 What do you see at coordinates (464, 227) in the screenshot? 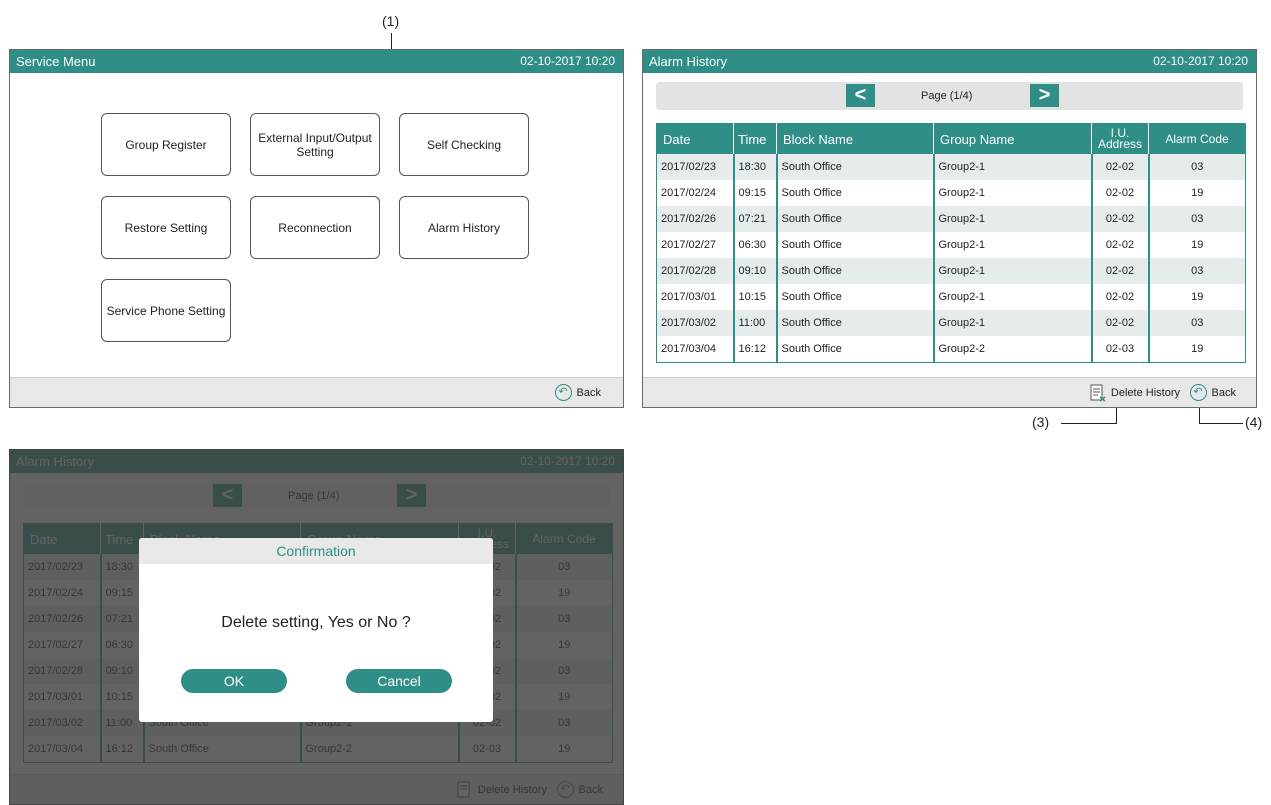
I see `alarm-history-button: Alarm History` at bounding box center [464, 227].